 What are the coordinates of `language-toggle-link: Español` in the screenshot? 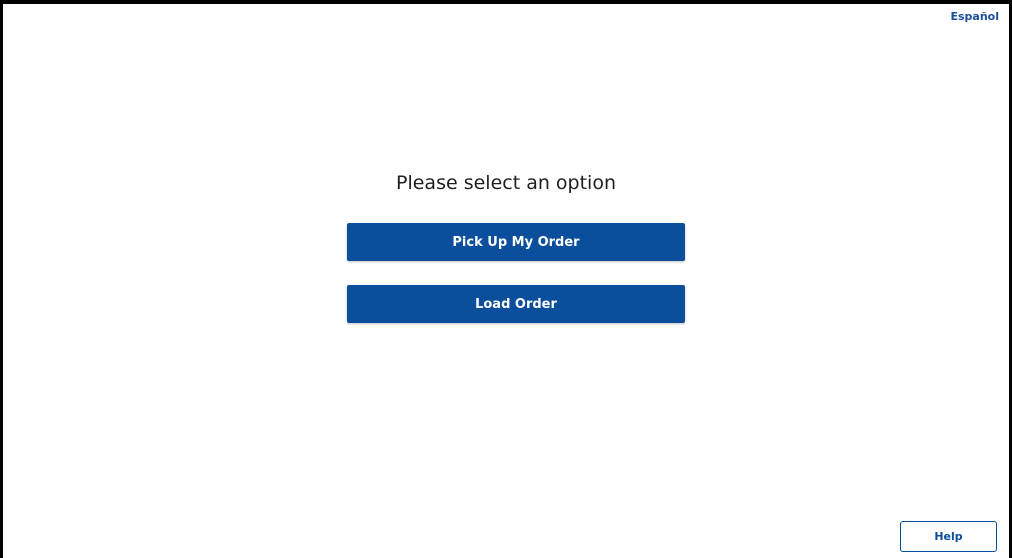 It's located at (974, 16).